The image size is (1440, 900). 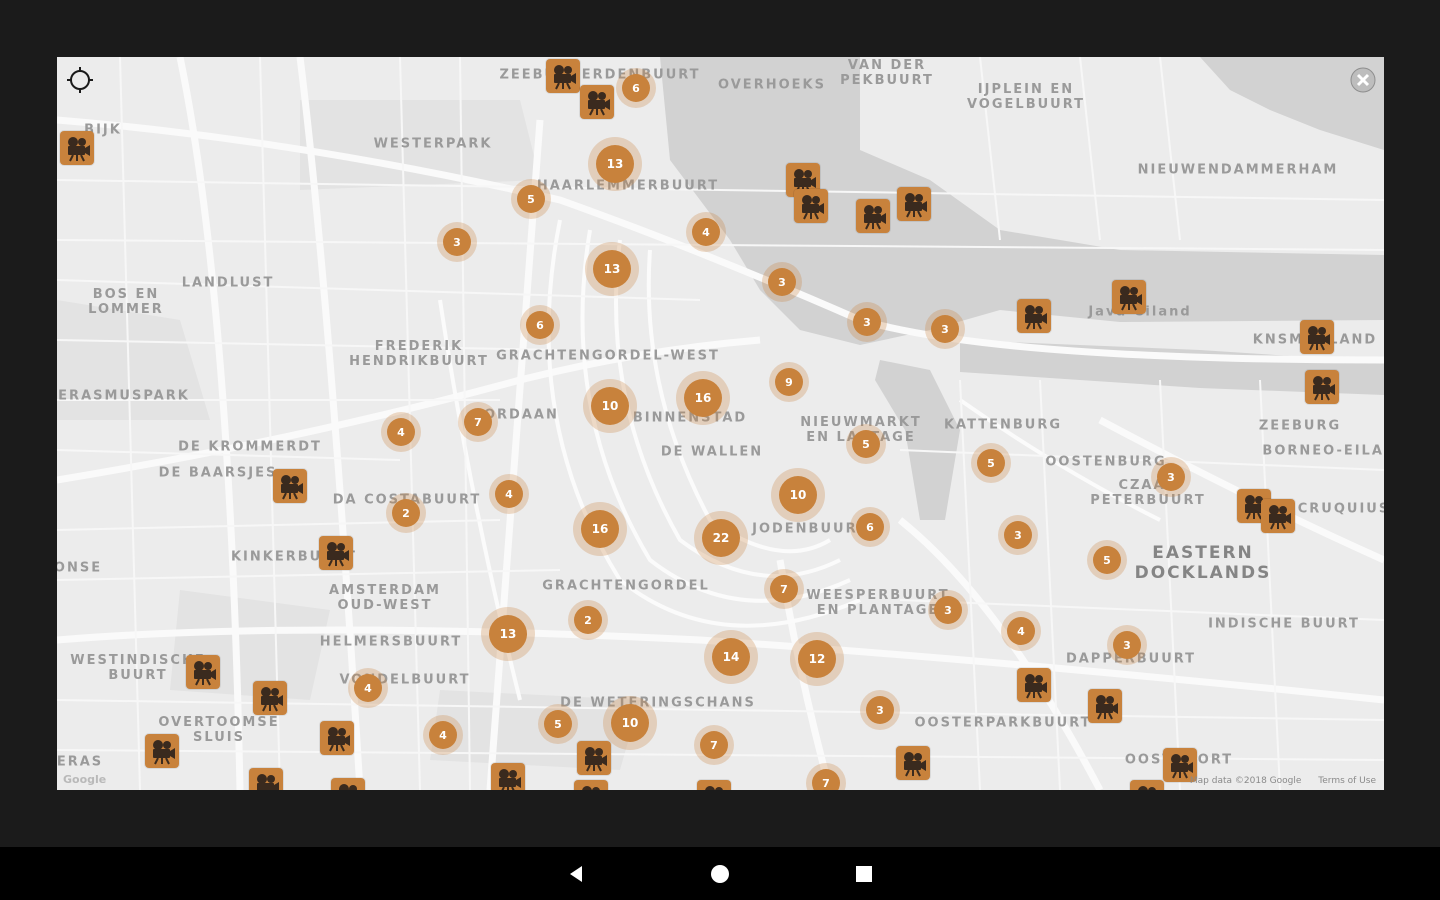 I want to click on cluster-marker: 22, so click(x=721, y=538).